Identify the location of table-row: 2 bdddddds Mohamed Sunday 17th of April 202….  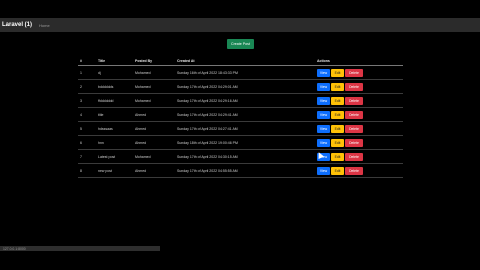
(240, 86).